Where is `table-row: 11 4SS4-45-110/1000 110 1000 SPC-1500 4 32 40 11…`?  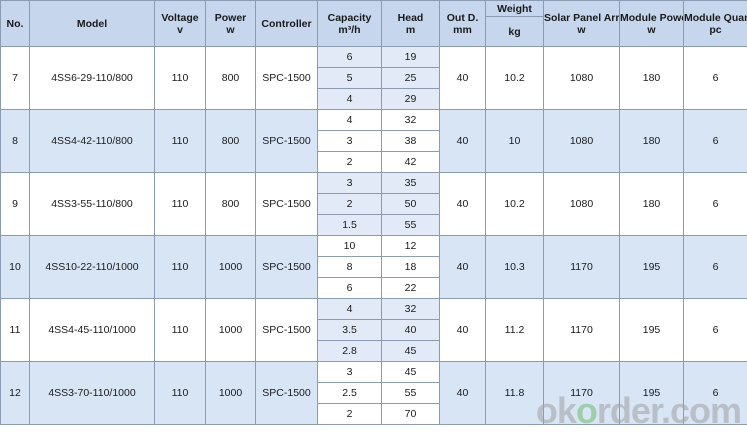
table-row: 11 4SS4-45-110/1000 110 1000 SPC-1500 4 32 40 11… is located at coordinates (373, 330).